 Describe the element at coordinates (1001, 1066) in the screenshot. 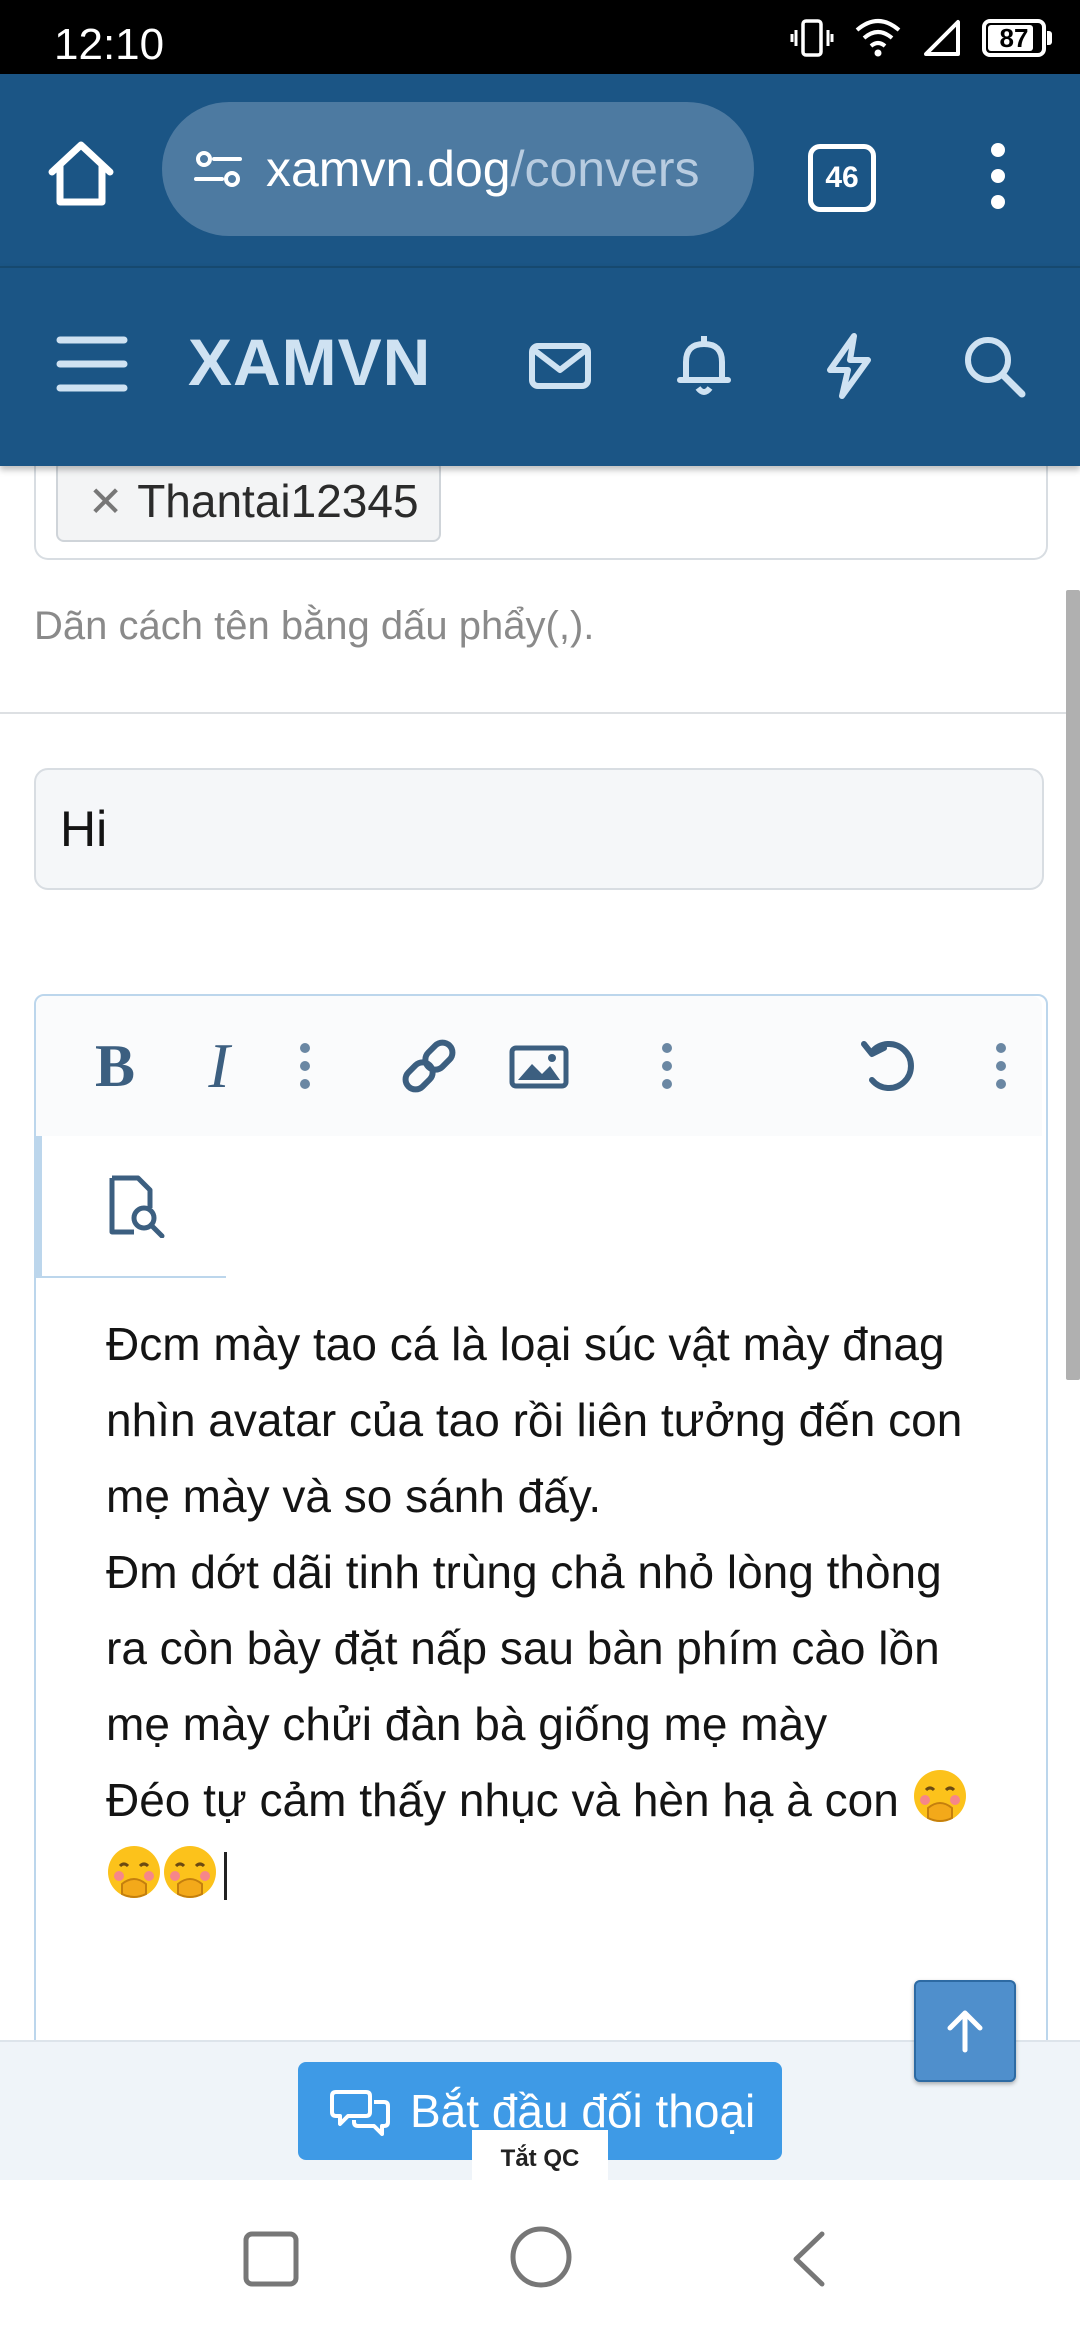

I see `more-options-icon` at that location.